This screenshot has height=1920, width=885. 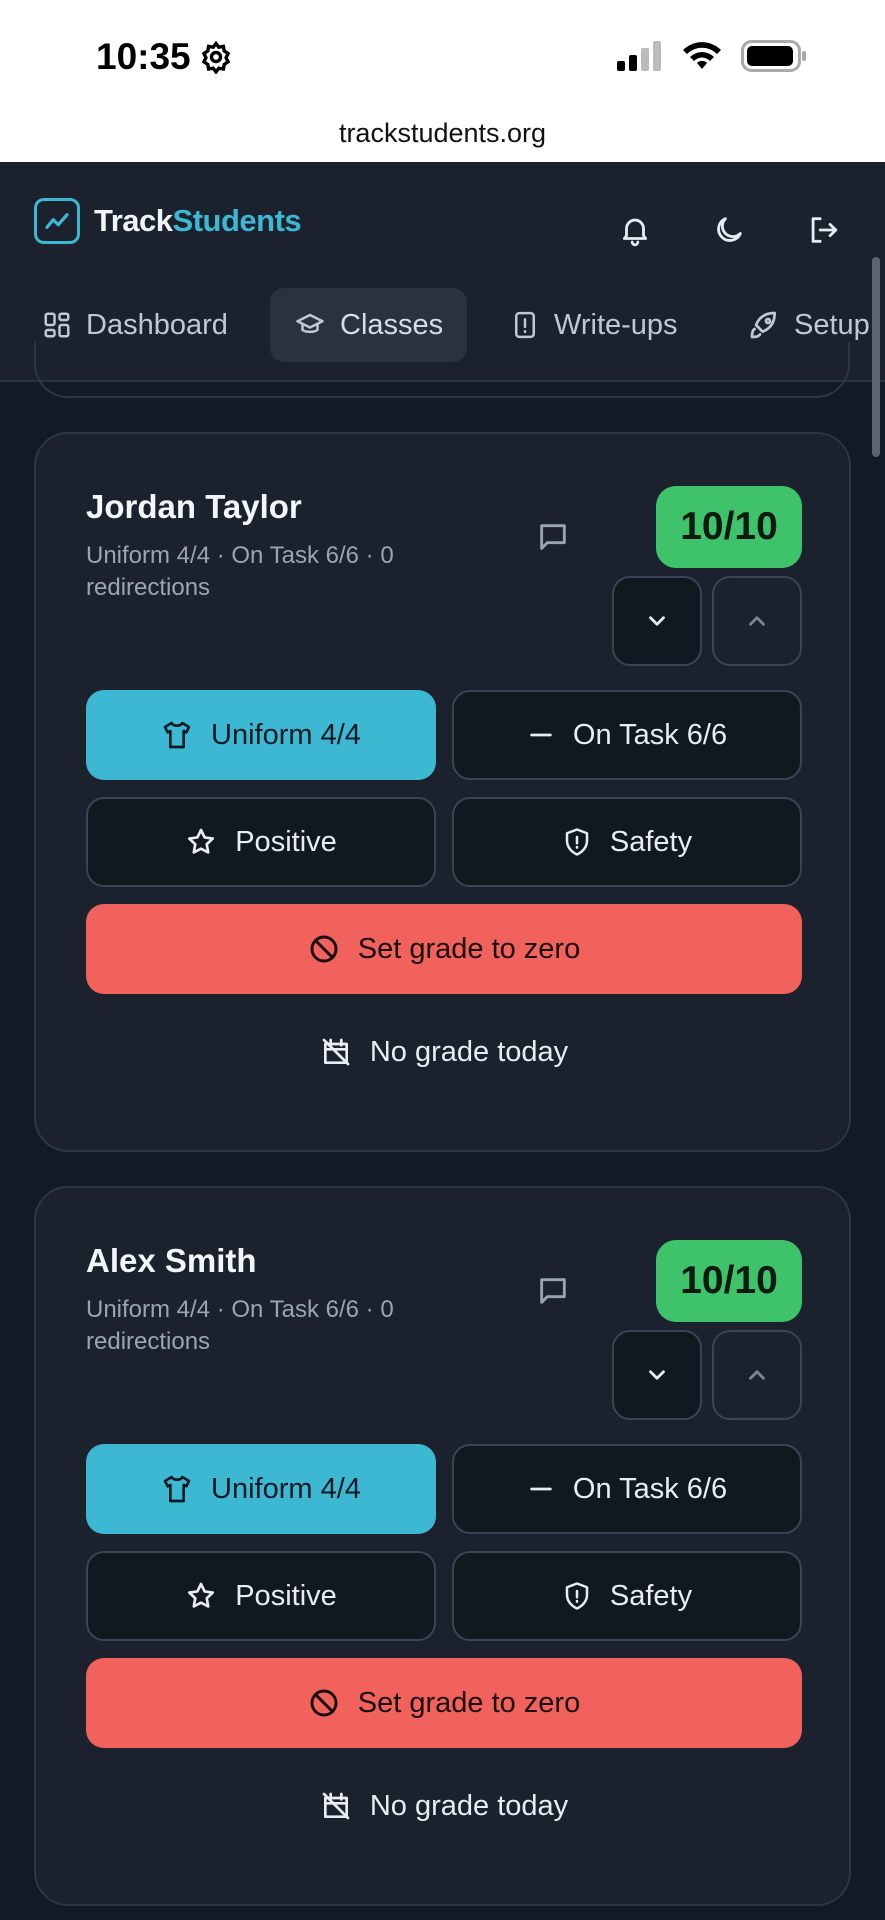 I want to click on brand-logo: TrackStudents, so click(x=168, y=221).